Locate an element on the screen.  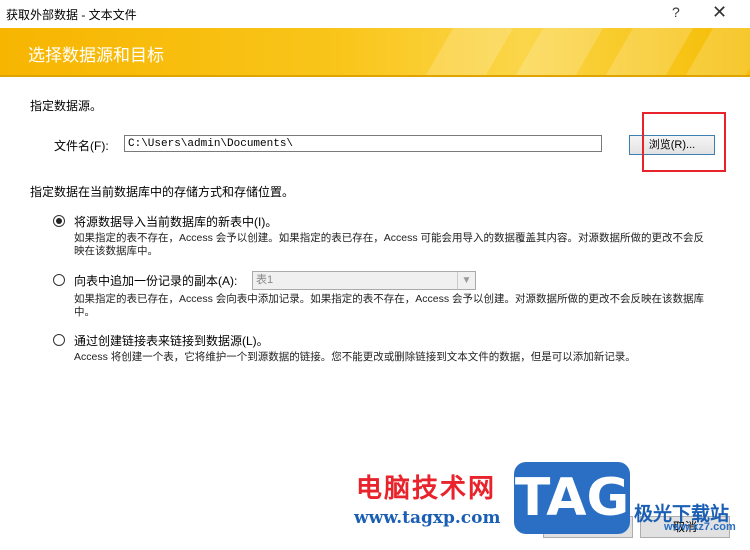
window-title: 获取外部数据 - 文本文件 is located at coordinates (71, 15).